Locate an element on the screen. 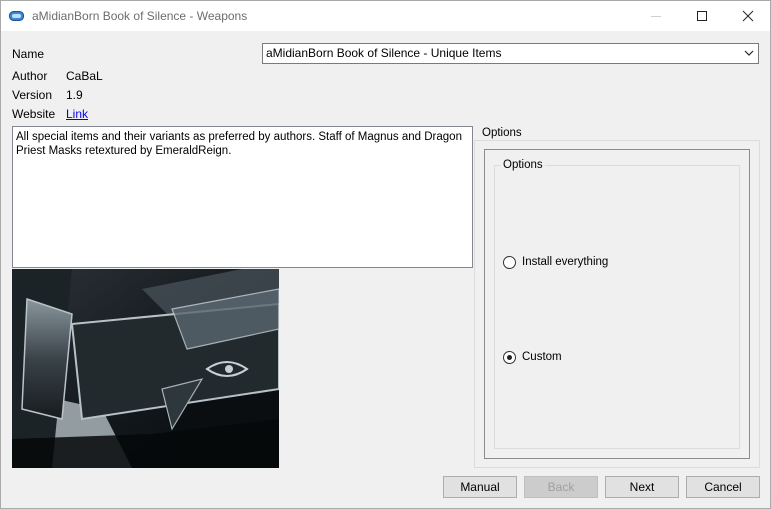 The height and width of the screenshot is (509, 771). minimize-button is located at coordinates (656, 16).